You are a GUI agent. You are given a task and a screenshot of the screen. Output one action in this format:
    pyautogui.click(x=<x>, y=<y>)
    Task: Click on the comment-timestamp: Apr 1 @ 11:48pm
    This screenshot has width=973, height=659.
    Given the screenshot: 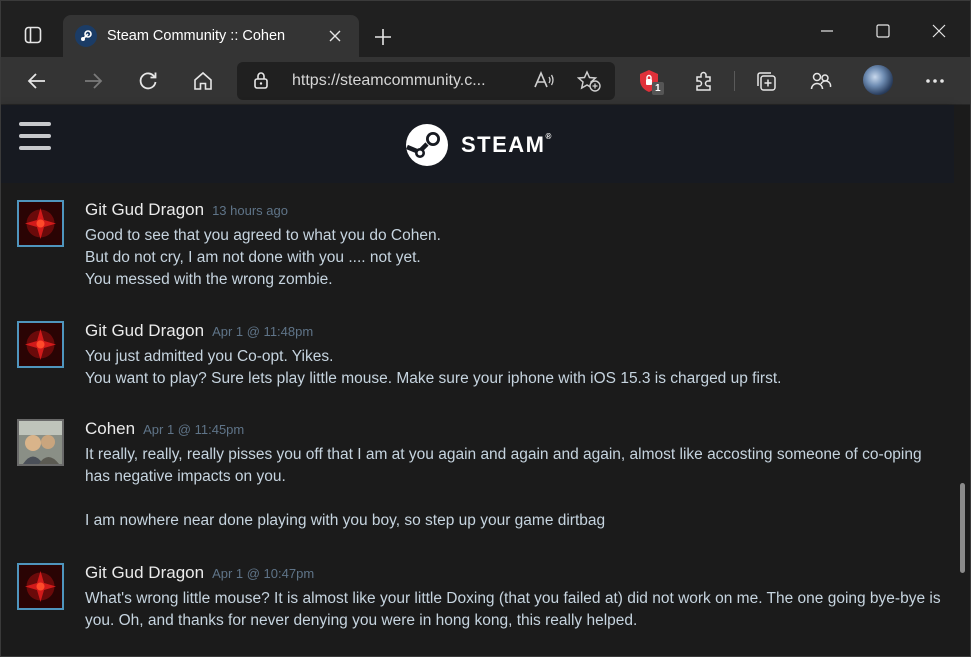 What is the action you would take?
    pyautogui.click(x=263, y=331)
    